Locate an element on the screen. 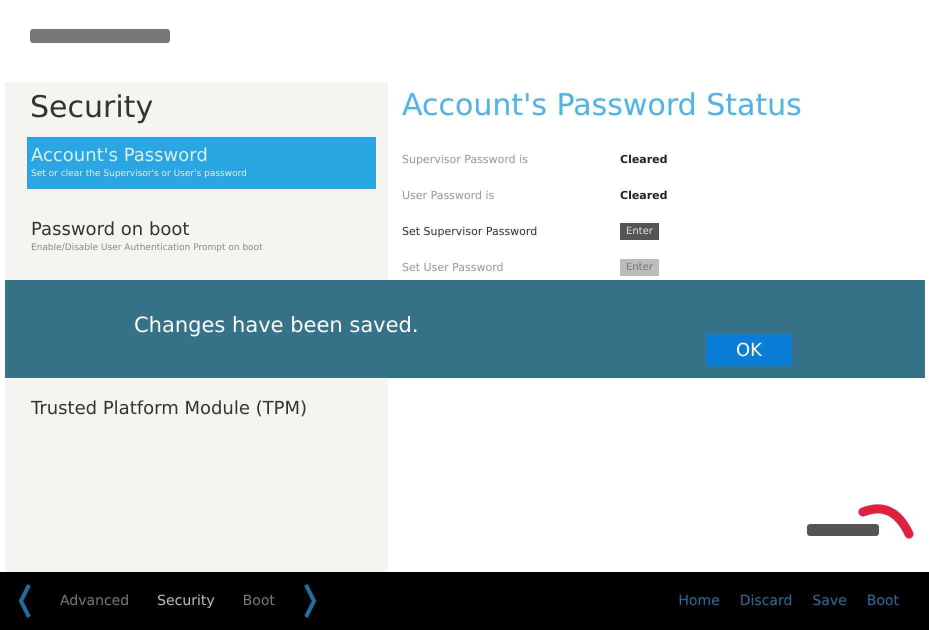 This screenshot has width=929, height=630. field-label: Set Supervisor Password is located at coordinates (470, 231).